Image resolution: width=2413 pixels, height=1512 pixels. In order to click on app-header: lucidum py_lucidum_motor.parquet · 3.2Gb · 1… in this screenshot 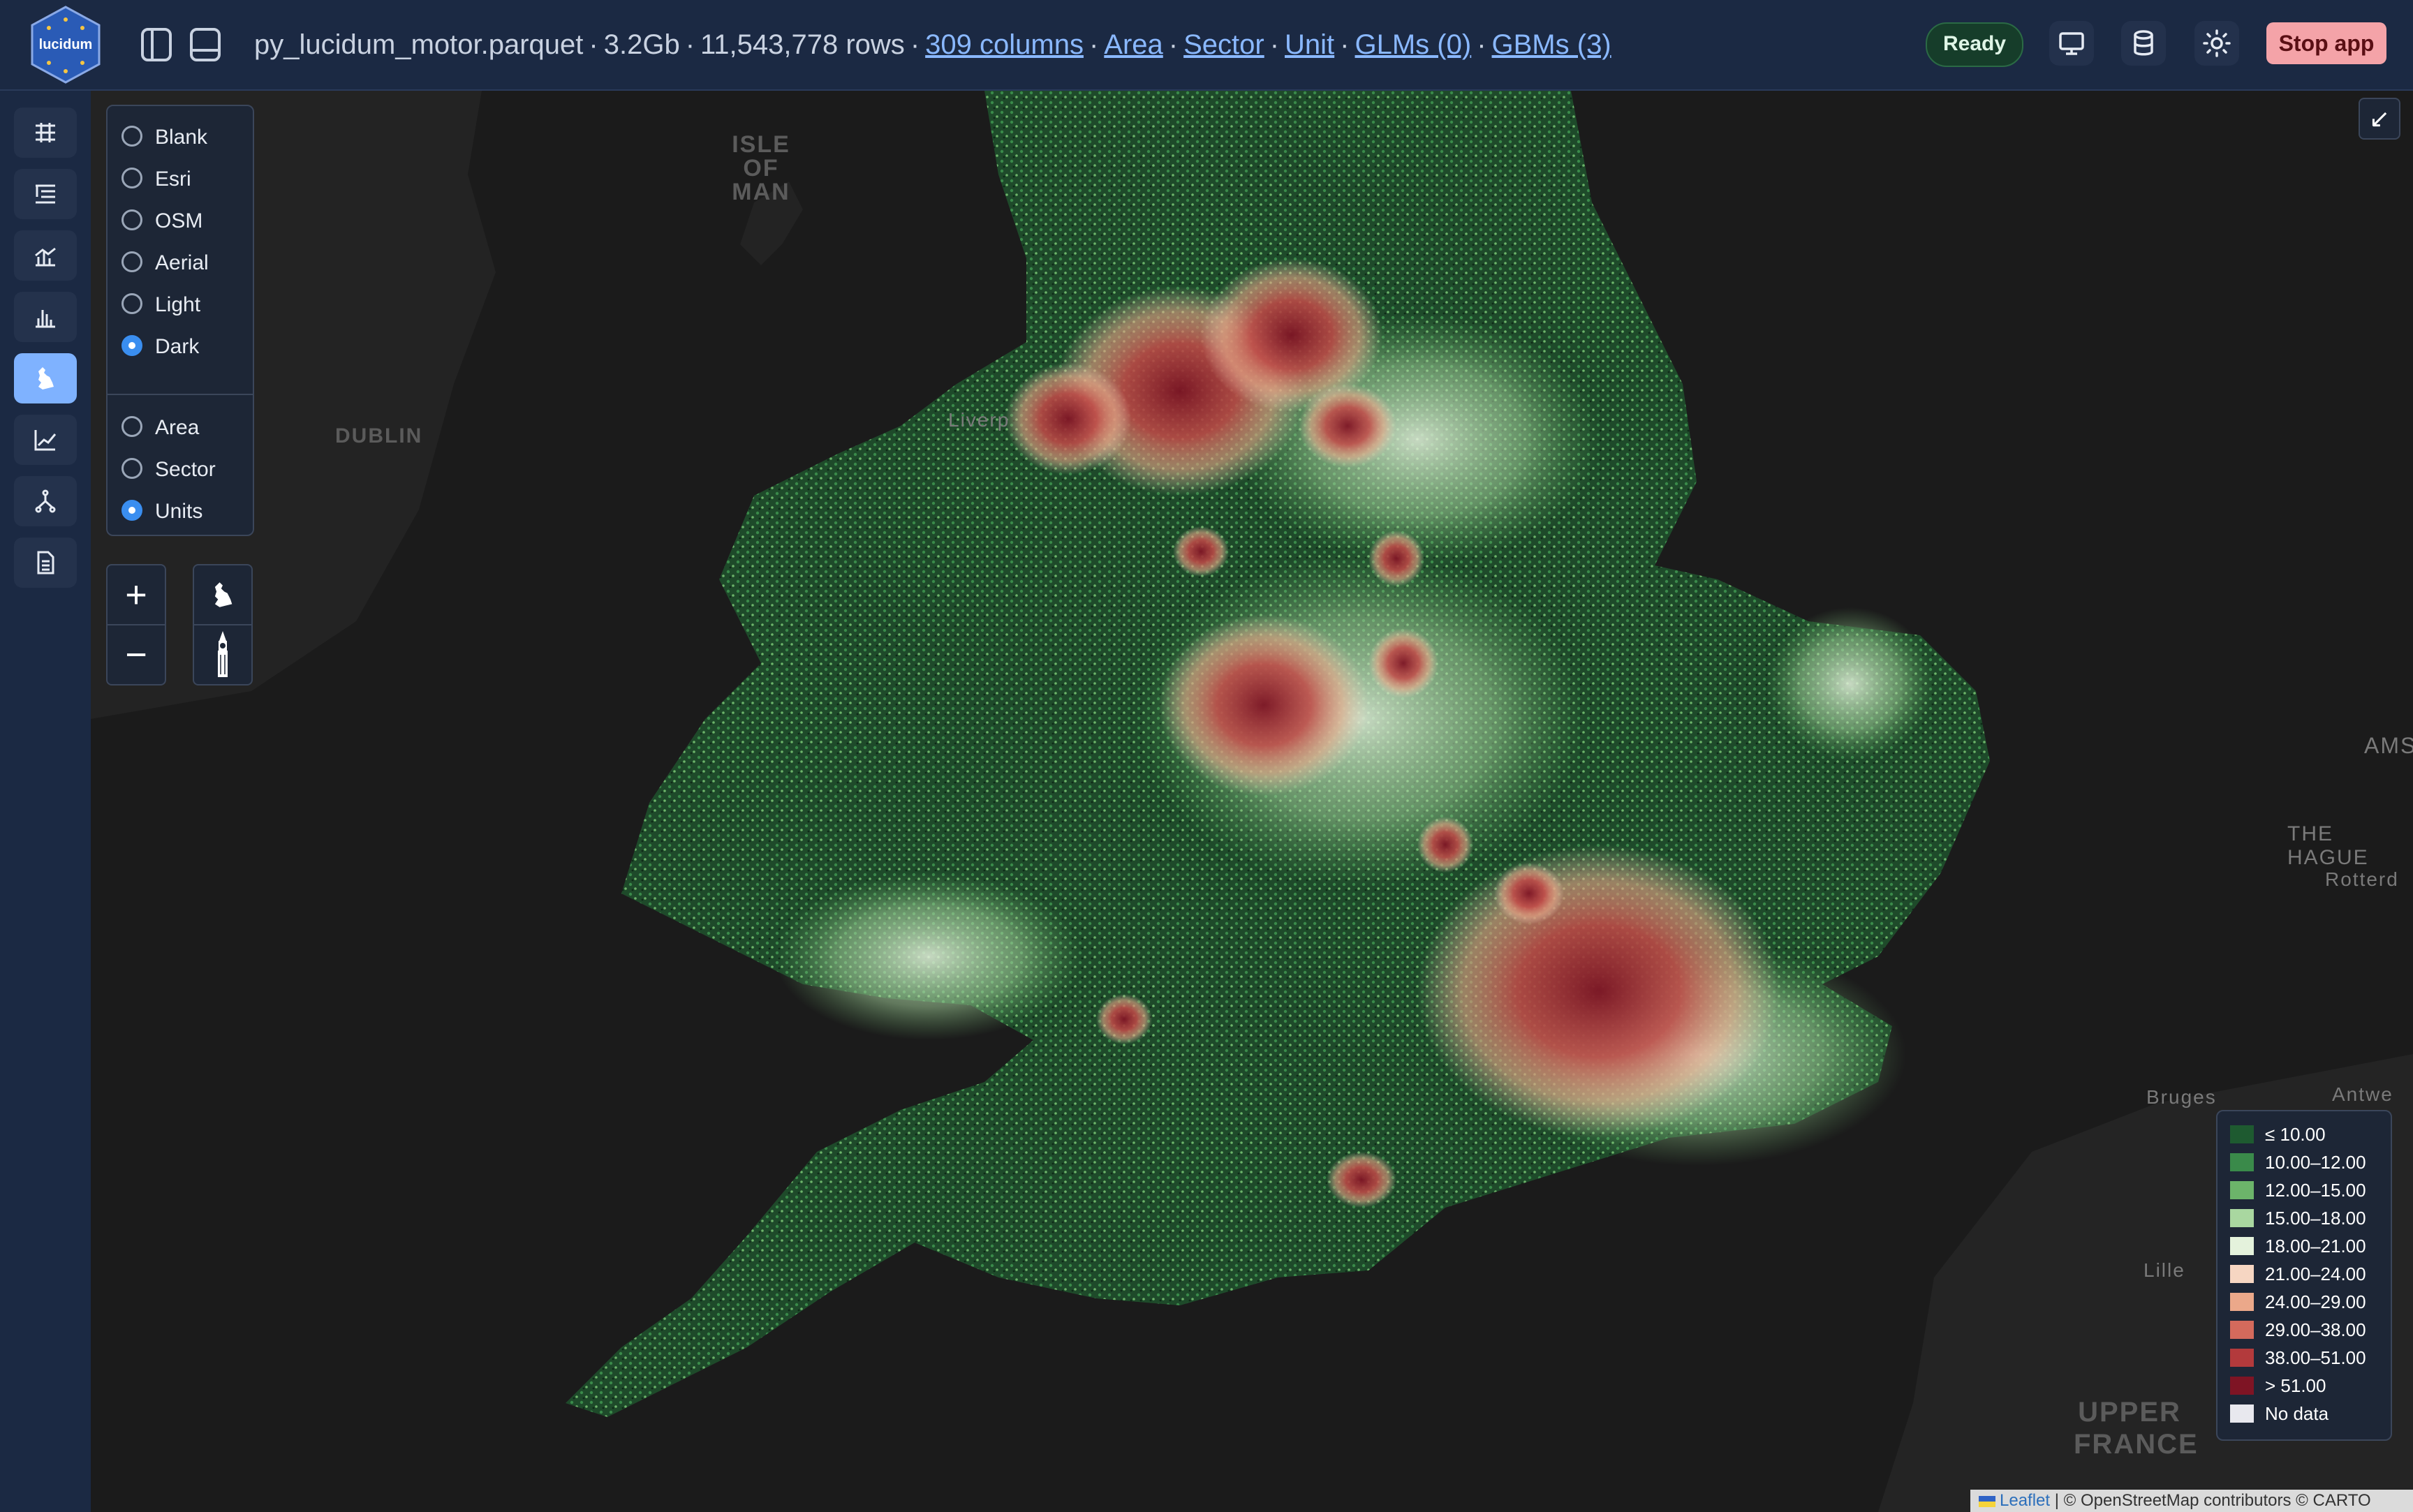, I will do `click(1206, 45)`.